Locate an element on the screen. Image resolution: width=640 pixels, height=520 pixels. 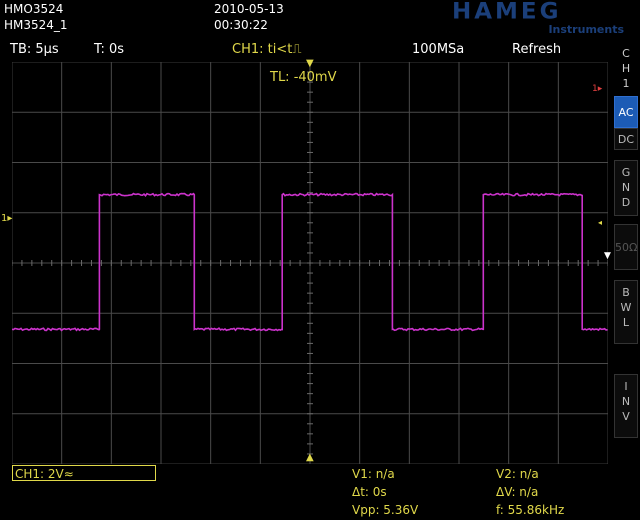
delta-v-readout: ΔV: n/a is located at coordinates (517, 492).